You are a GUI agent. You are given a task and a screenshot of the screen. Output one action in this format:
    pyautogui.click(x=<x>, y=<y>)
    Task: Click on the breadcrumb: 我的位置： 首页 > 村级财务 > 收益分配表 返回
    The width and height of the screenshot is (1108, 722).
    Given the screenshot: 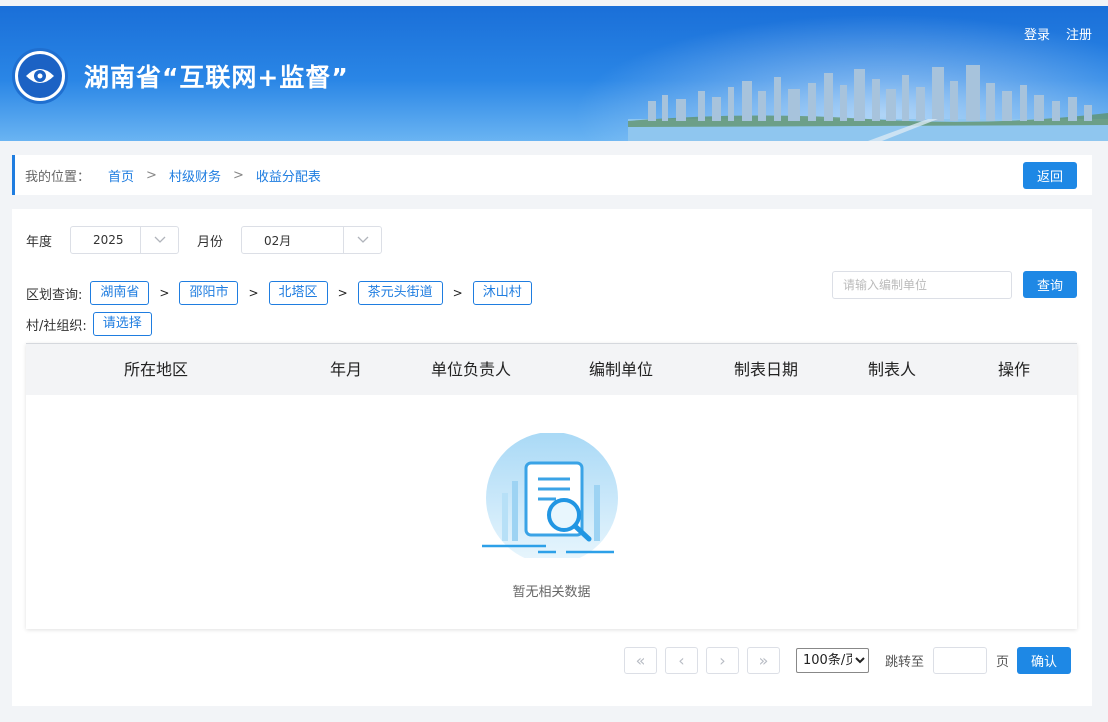 What is the action you would take?
    pyautogui.click(x=552, y=175)
    